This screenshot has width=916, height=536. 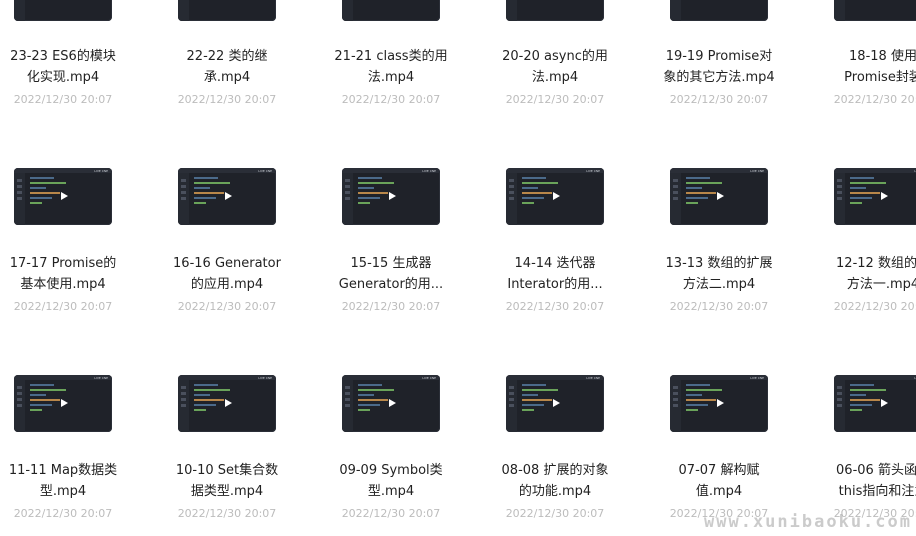 I want to click on file-name: 16-16 Generator 的应用.mp4, so click(x=227, y=274).